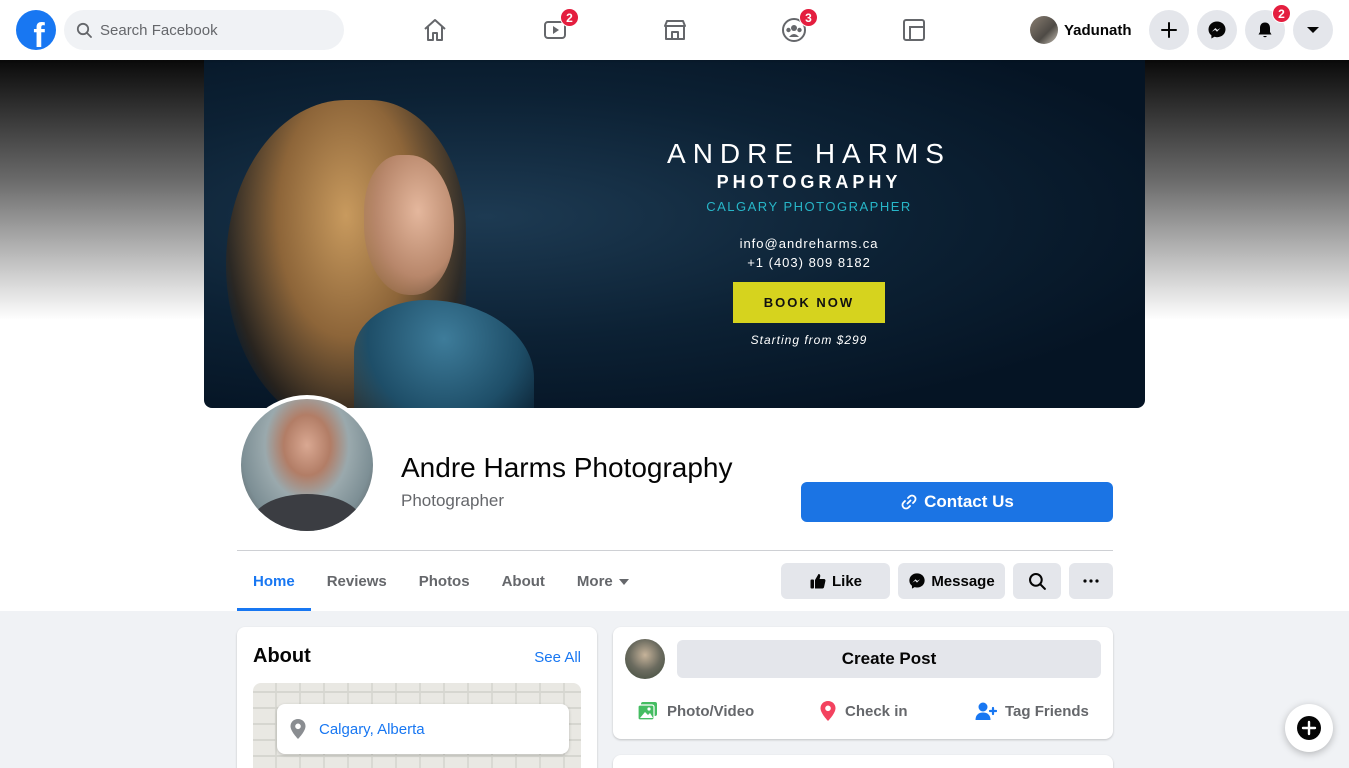  What do you see at coordinates (36, 30) in the screenshot?
I see `facebook-logo-icon: f` at bounding box center [36, 30].